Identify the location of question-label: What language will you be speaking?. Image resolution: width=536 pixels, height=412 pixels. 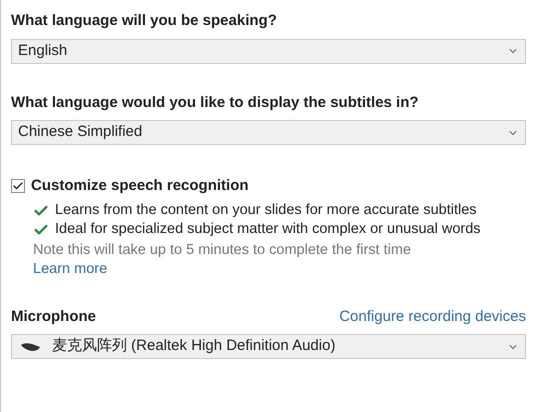
(144, 21).